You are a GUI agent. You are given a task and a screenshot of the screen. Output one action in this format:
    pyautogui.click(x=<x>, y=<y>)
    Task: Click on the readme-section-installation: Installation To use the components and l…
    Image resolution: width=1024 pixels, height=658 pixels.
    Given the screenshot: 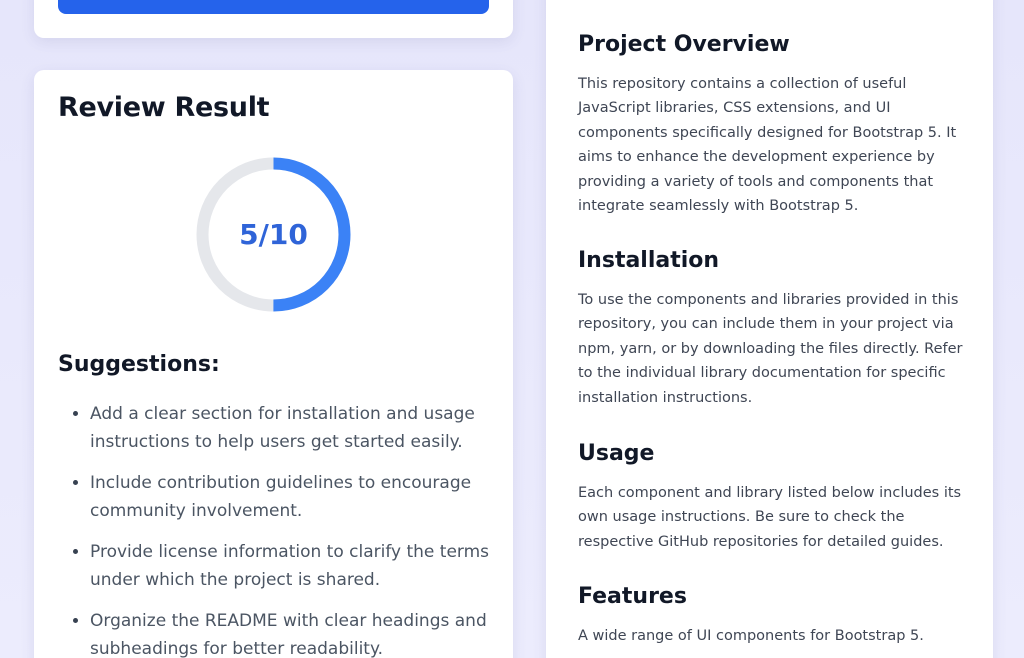 What is the action you would take?
    pyautogui.click(x=770, y=328)
    